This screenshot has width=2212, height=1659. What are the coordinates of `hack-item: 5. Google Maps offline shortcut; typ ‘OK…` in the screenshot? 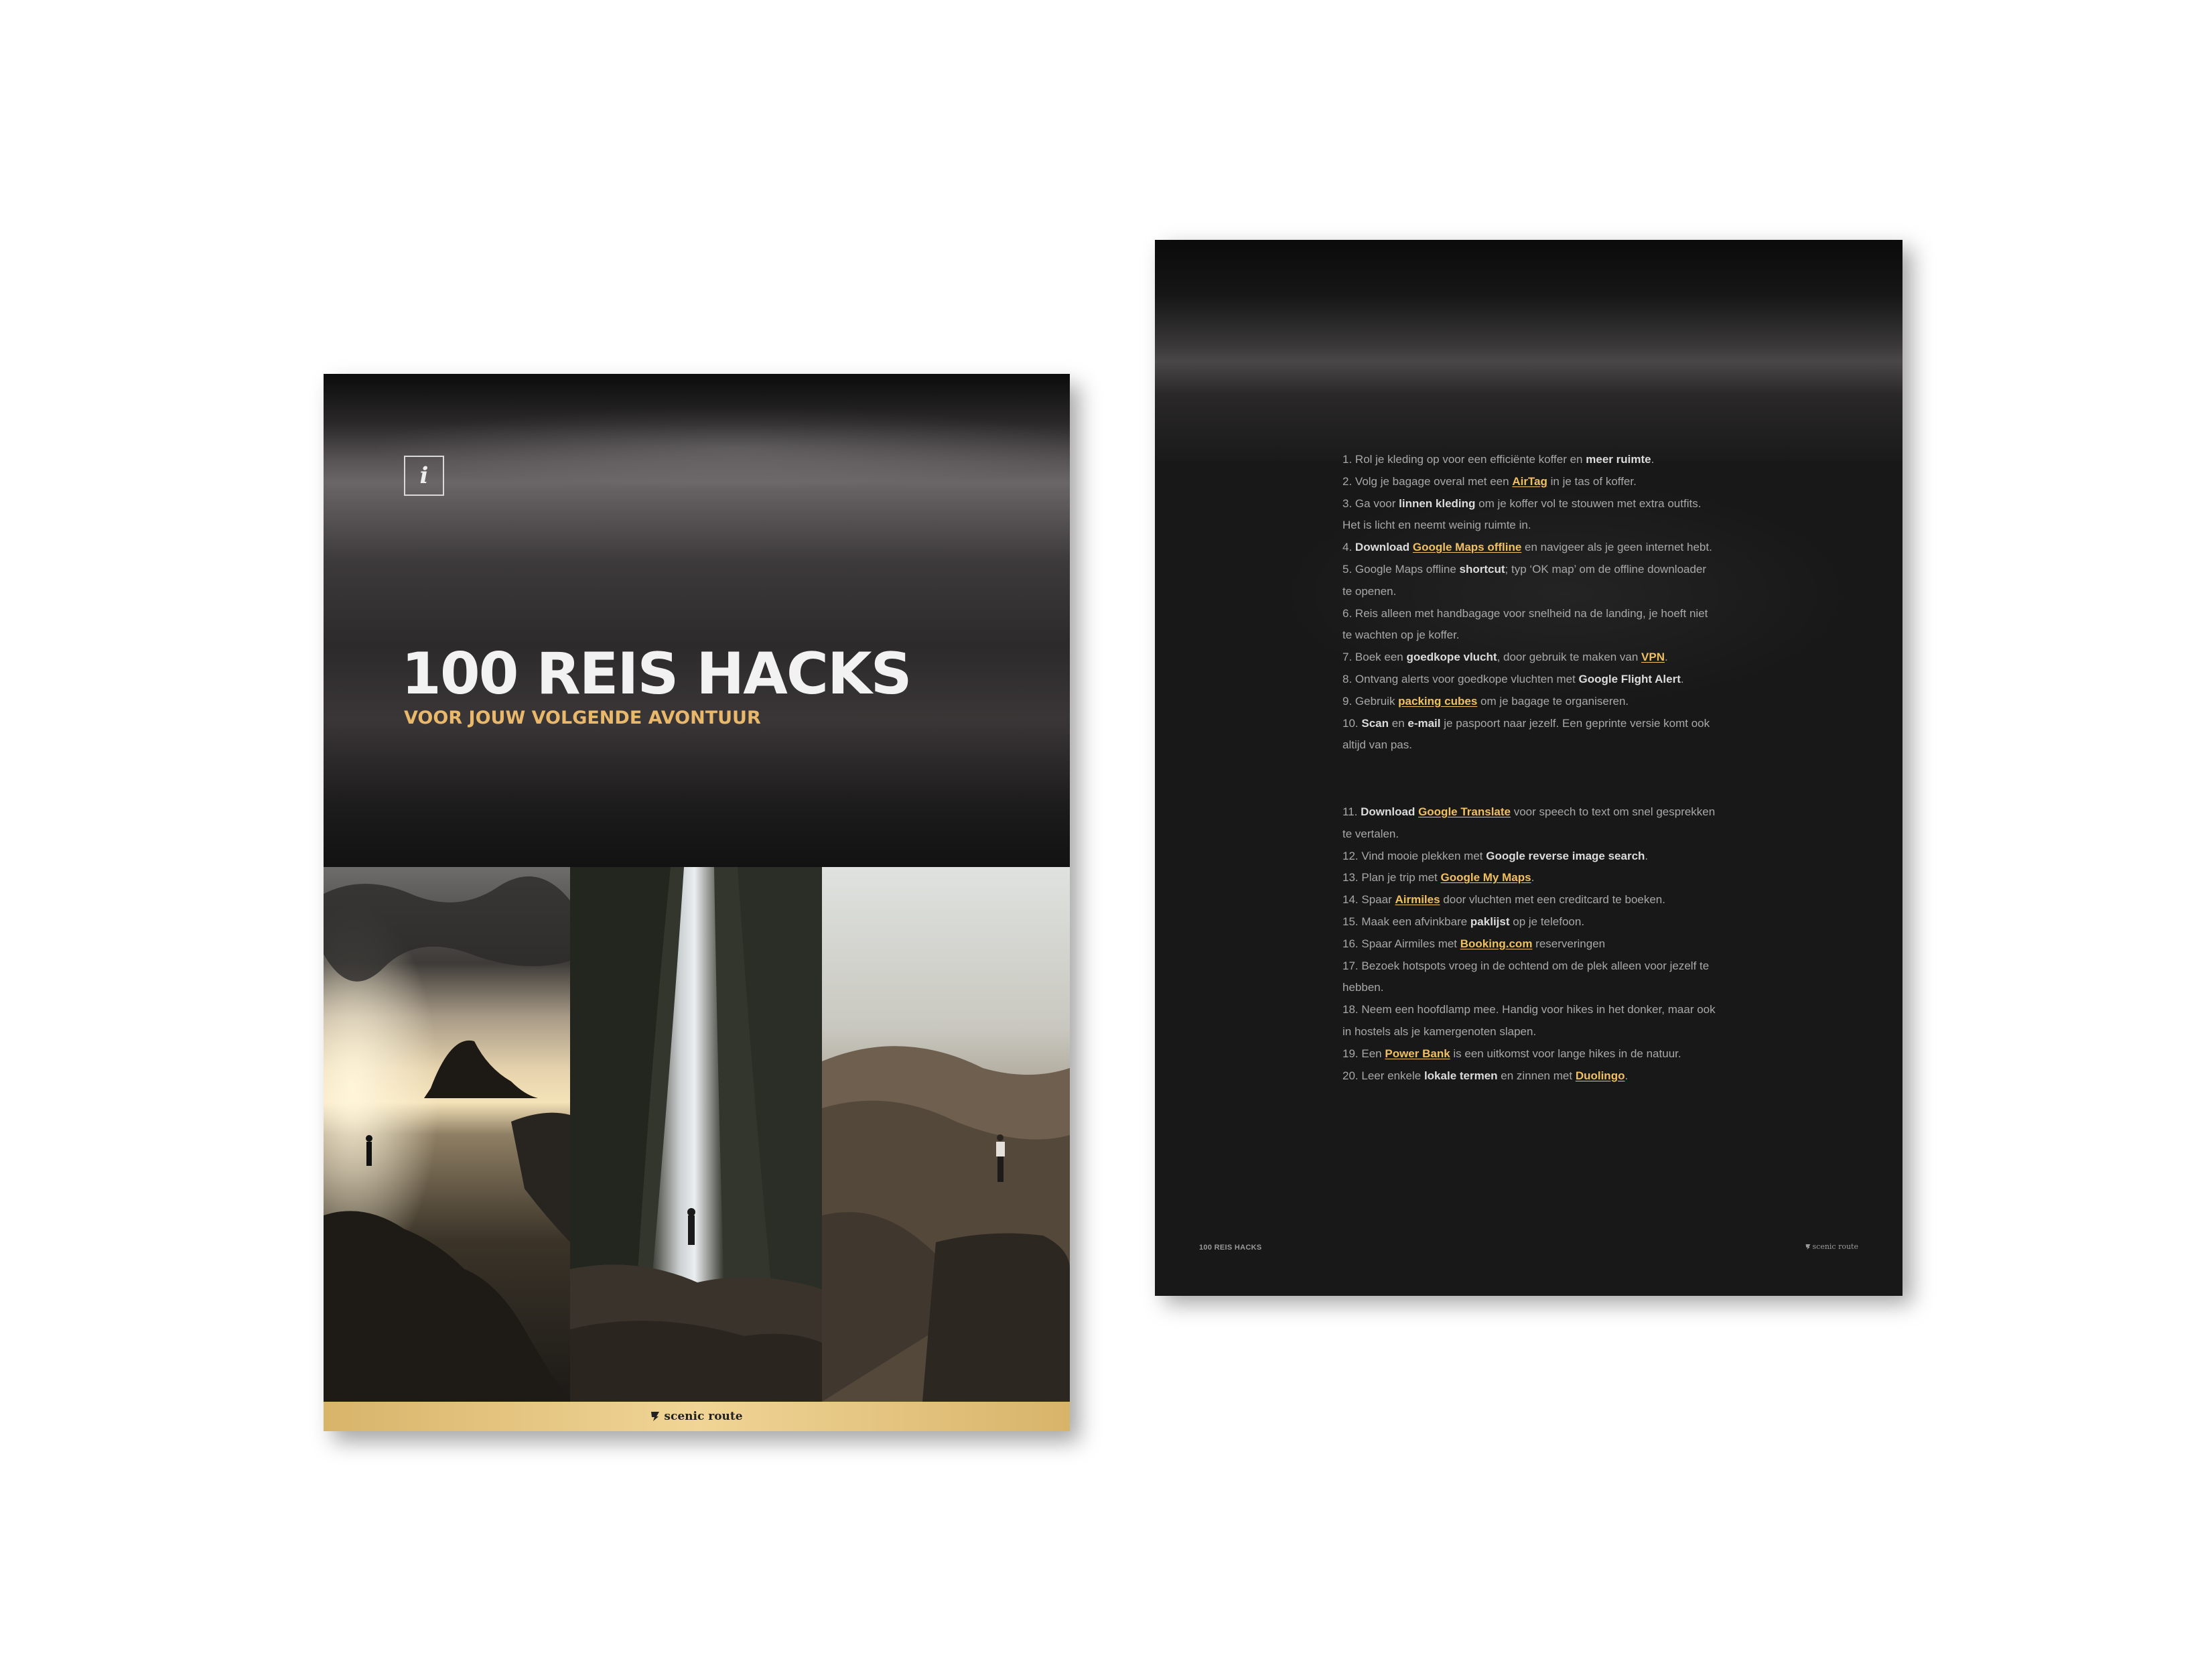 It's located at (1530, 581).